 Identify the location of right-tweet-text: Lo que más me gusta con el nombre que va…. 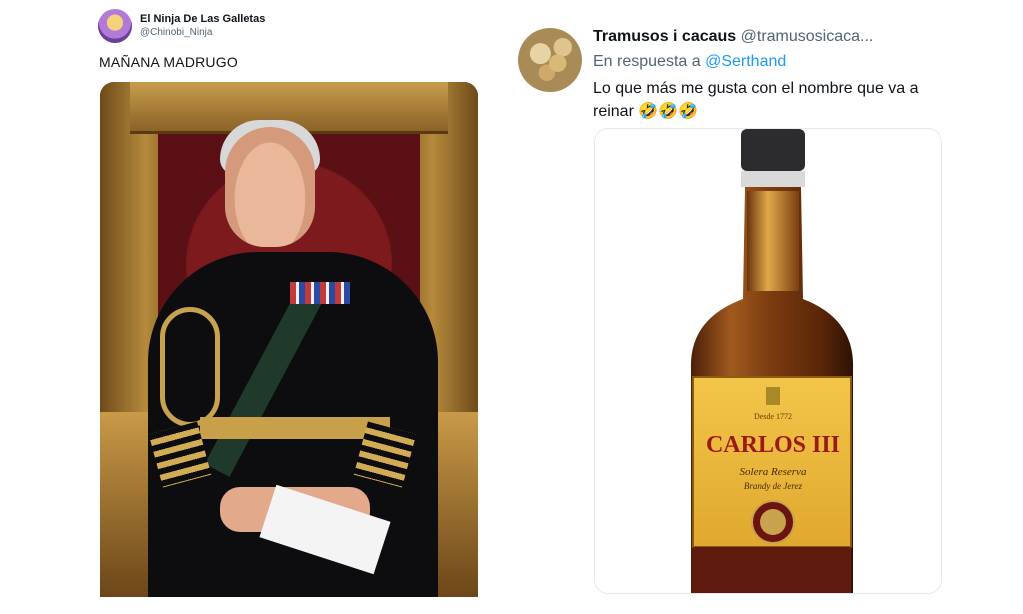
(756, 100).